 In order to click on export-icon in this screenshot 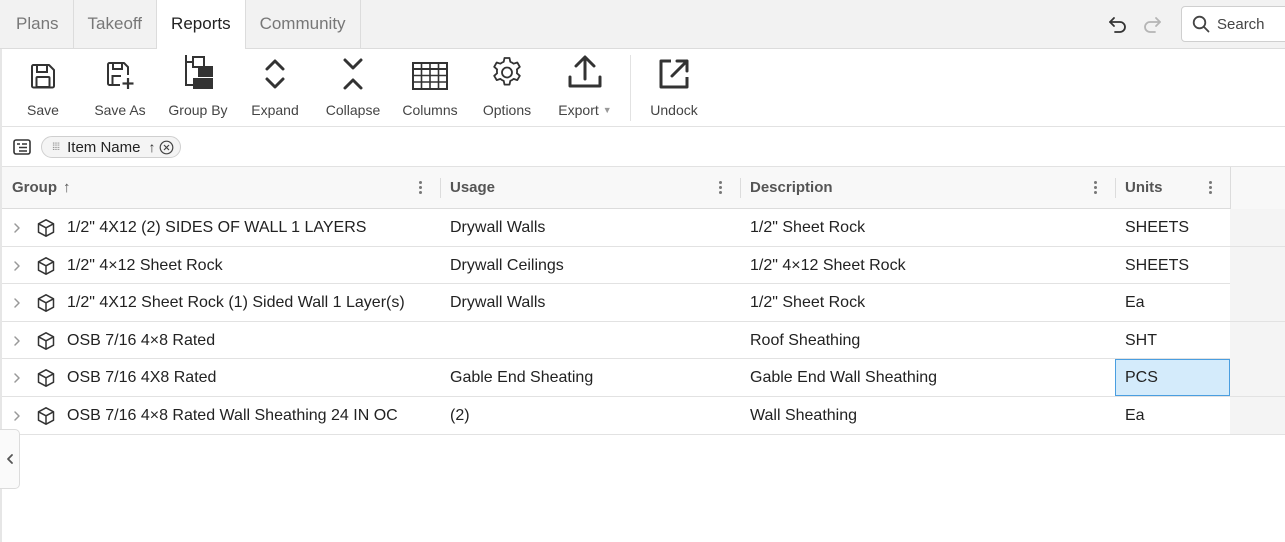, I will do `click(585, 71)`.